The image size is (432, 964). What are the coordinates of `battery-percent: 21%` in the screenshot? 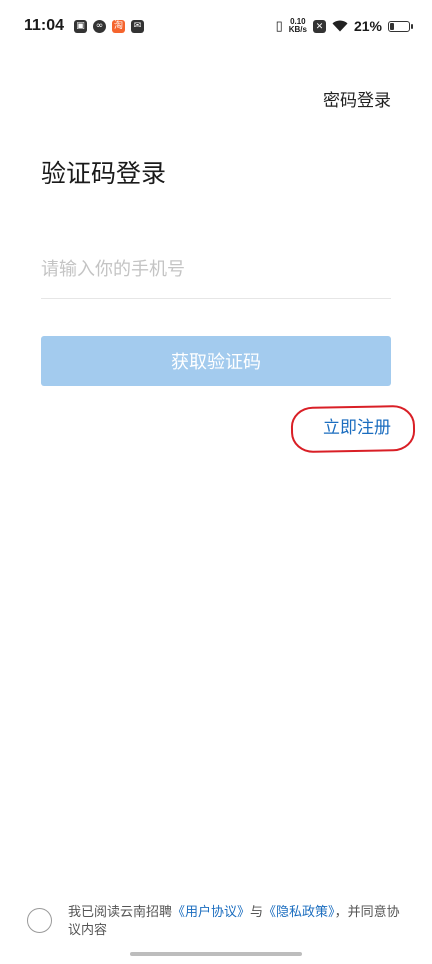 It's located at (367, 26).